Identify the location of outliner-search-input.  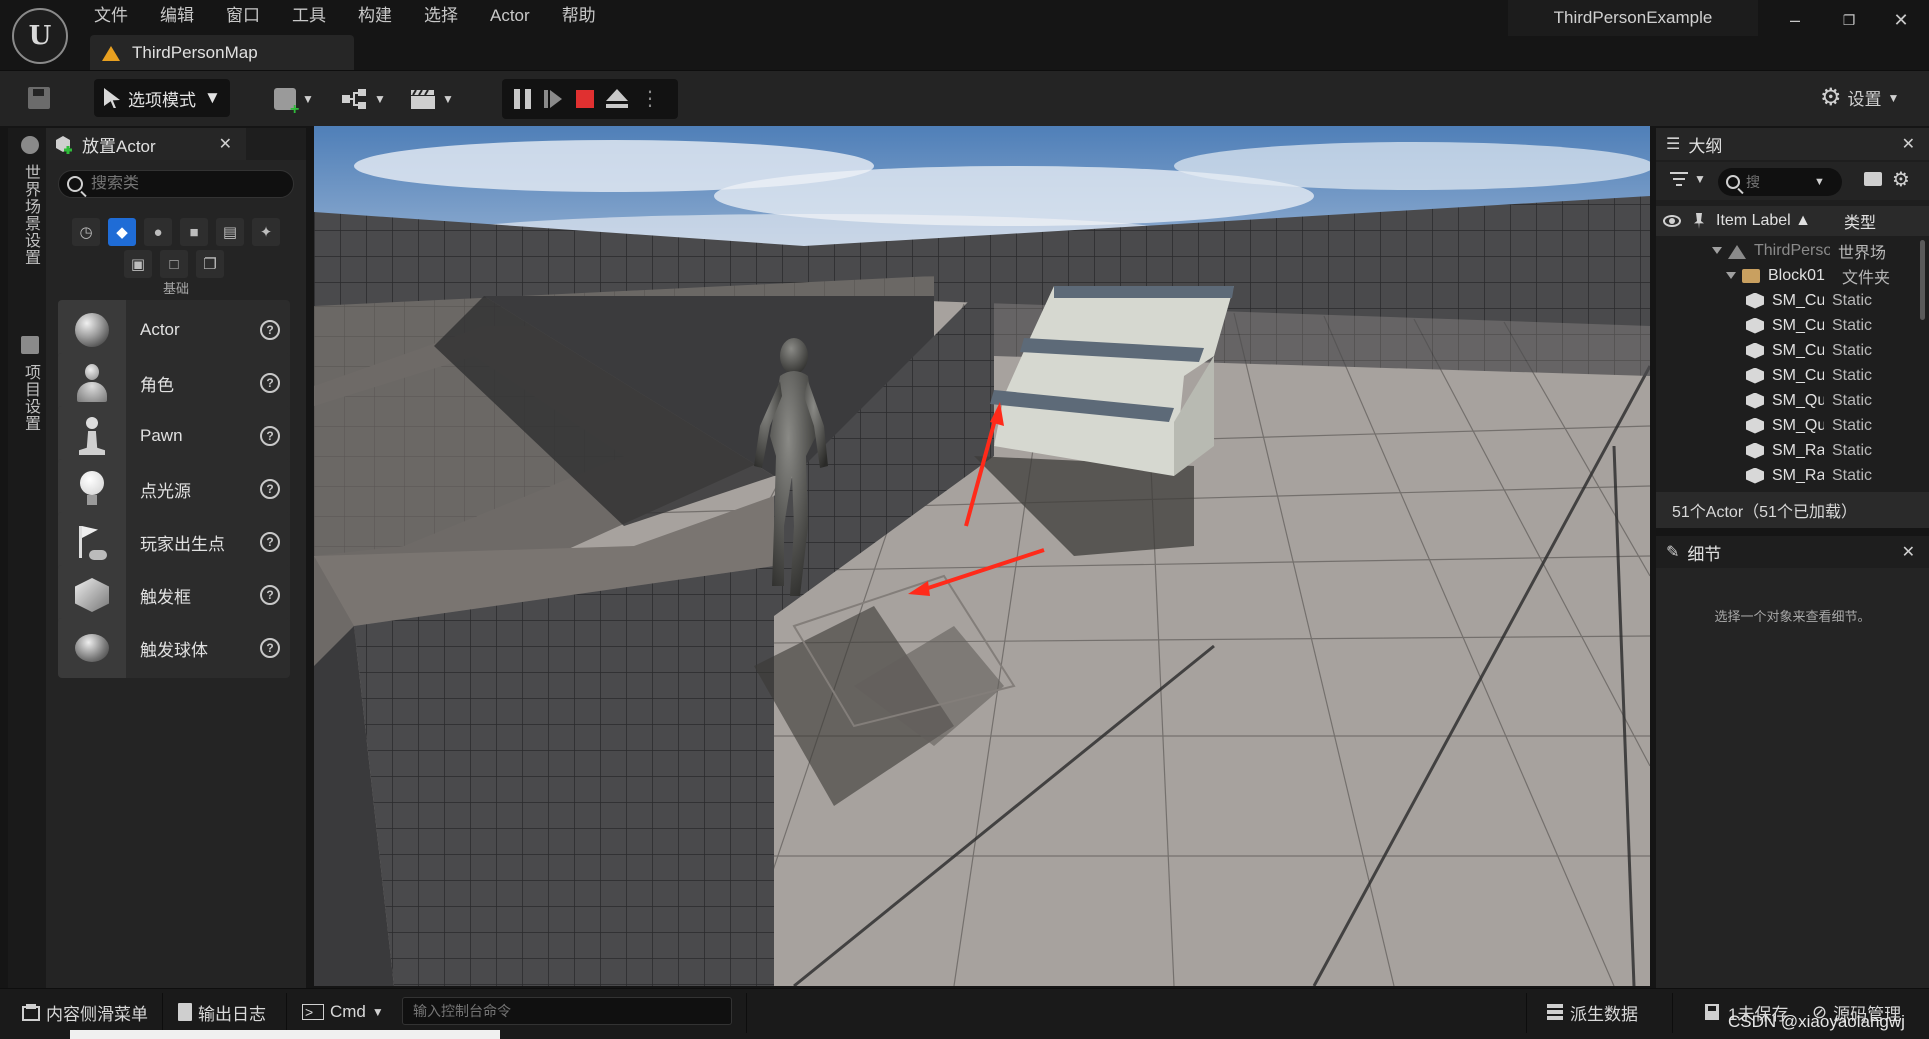
(1777, 182).